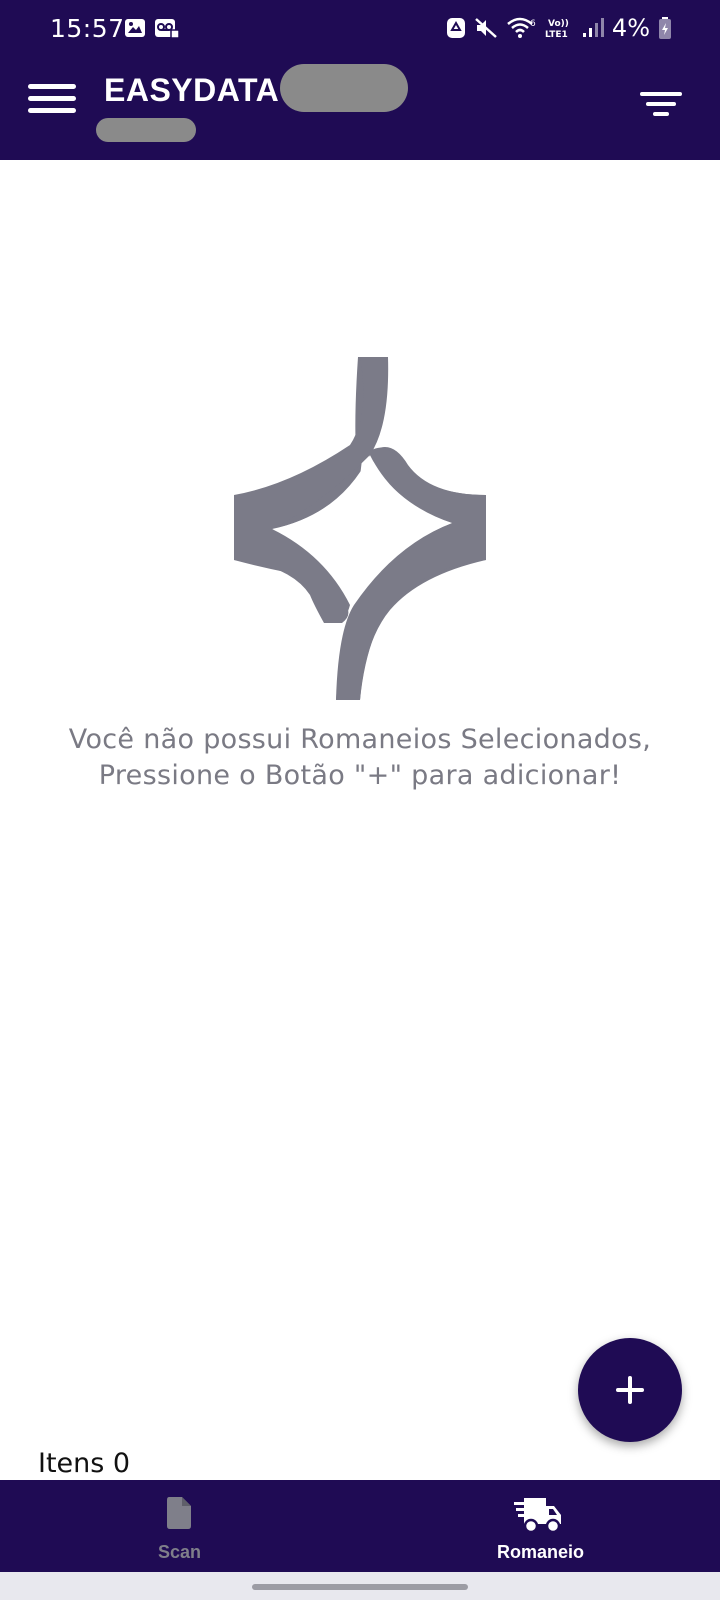 The height and width of the screenshot is (1600, 720). I want to click on bottom-navigation: Scan Romaneio, so click(360, 1526).